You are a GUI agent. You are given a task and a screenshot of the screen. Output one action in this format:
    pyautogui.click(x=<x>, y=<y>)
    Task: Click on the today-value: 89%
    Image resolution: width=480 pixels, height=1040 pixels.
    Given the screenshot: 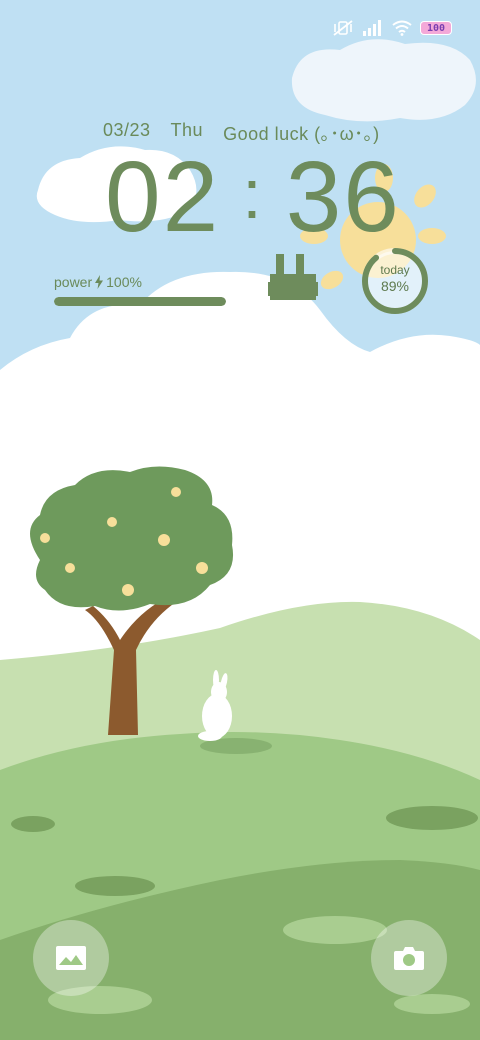 What is the action you would take?
    pyautogui.click(x=395, y=286)
    